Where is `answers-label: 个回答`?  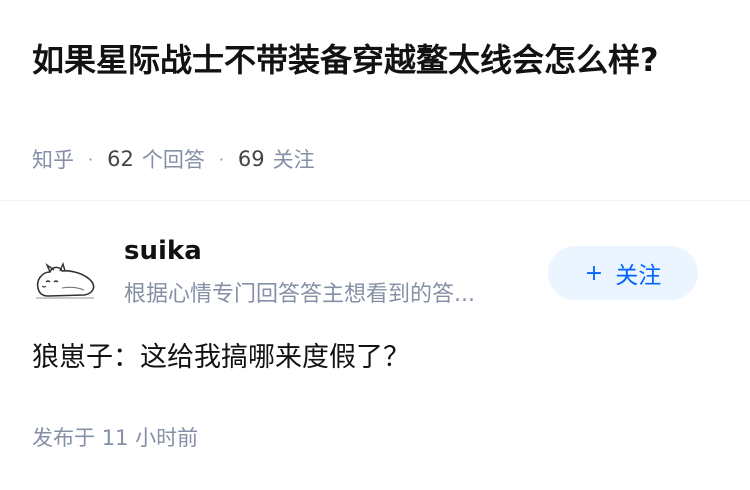
answers-label: 个回答 is located at coordinates (173, 160).